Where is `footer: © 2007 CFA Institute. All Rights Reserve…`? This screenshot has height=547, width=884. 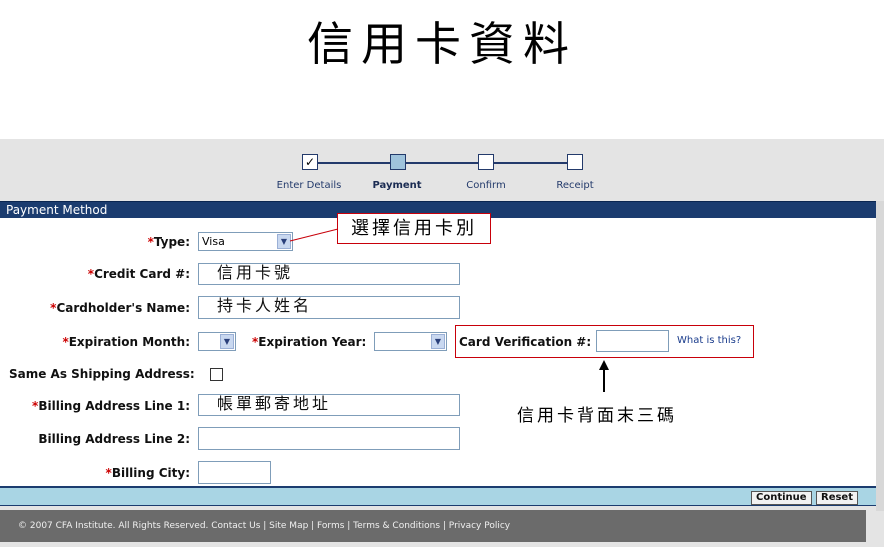
footer: © 2007 CFA Institute. All Rights Reserve… is located at coordinates (433, 526).